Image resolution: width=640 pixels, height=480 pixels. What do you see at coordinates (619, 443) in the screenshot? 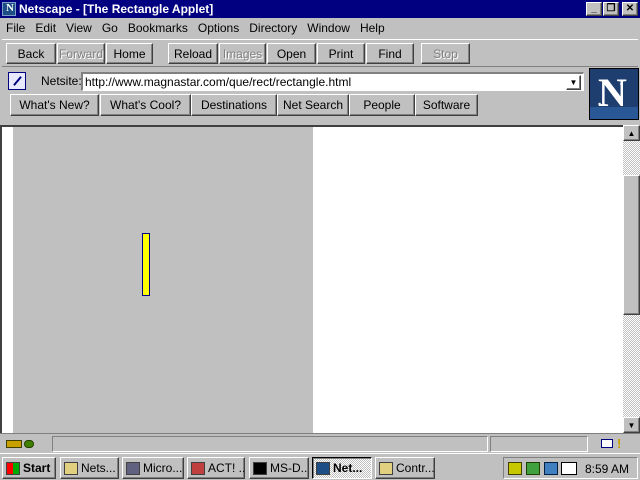
I see `mail-alert-icon: !` at bounding box center [619, 443].